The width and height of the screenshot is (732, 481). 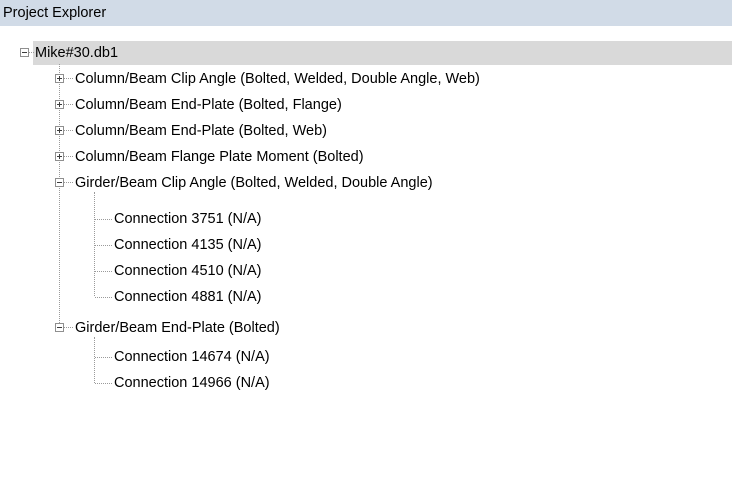 I want to click on connection-label: Connection 3751 (N/A), so click(x=188, y=219).